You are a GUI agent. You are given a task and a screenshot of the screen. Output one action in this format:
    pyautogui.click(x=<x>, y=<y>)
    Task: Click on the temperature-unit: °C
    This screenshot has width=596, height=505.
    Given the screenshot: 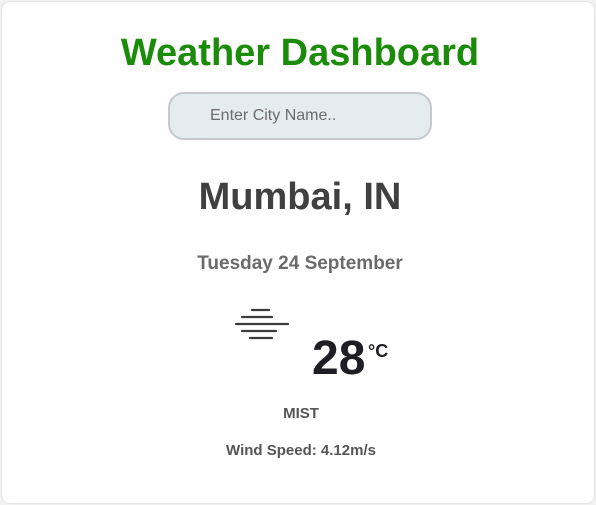 What is the action you would take?
    pyautogui.click(x=378, y=351)
    